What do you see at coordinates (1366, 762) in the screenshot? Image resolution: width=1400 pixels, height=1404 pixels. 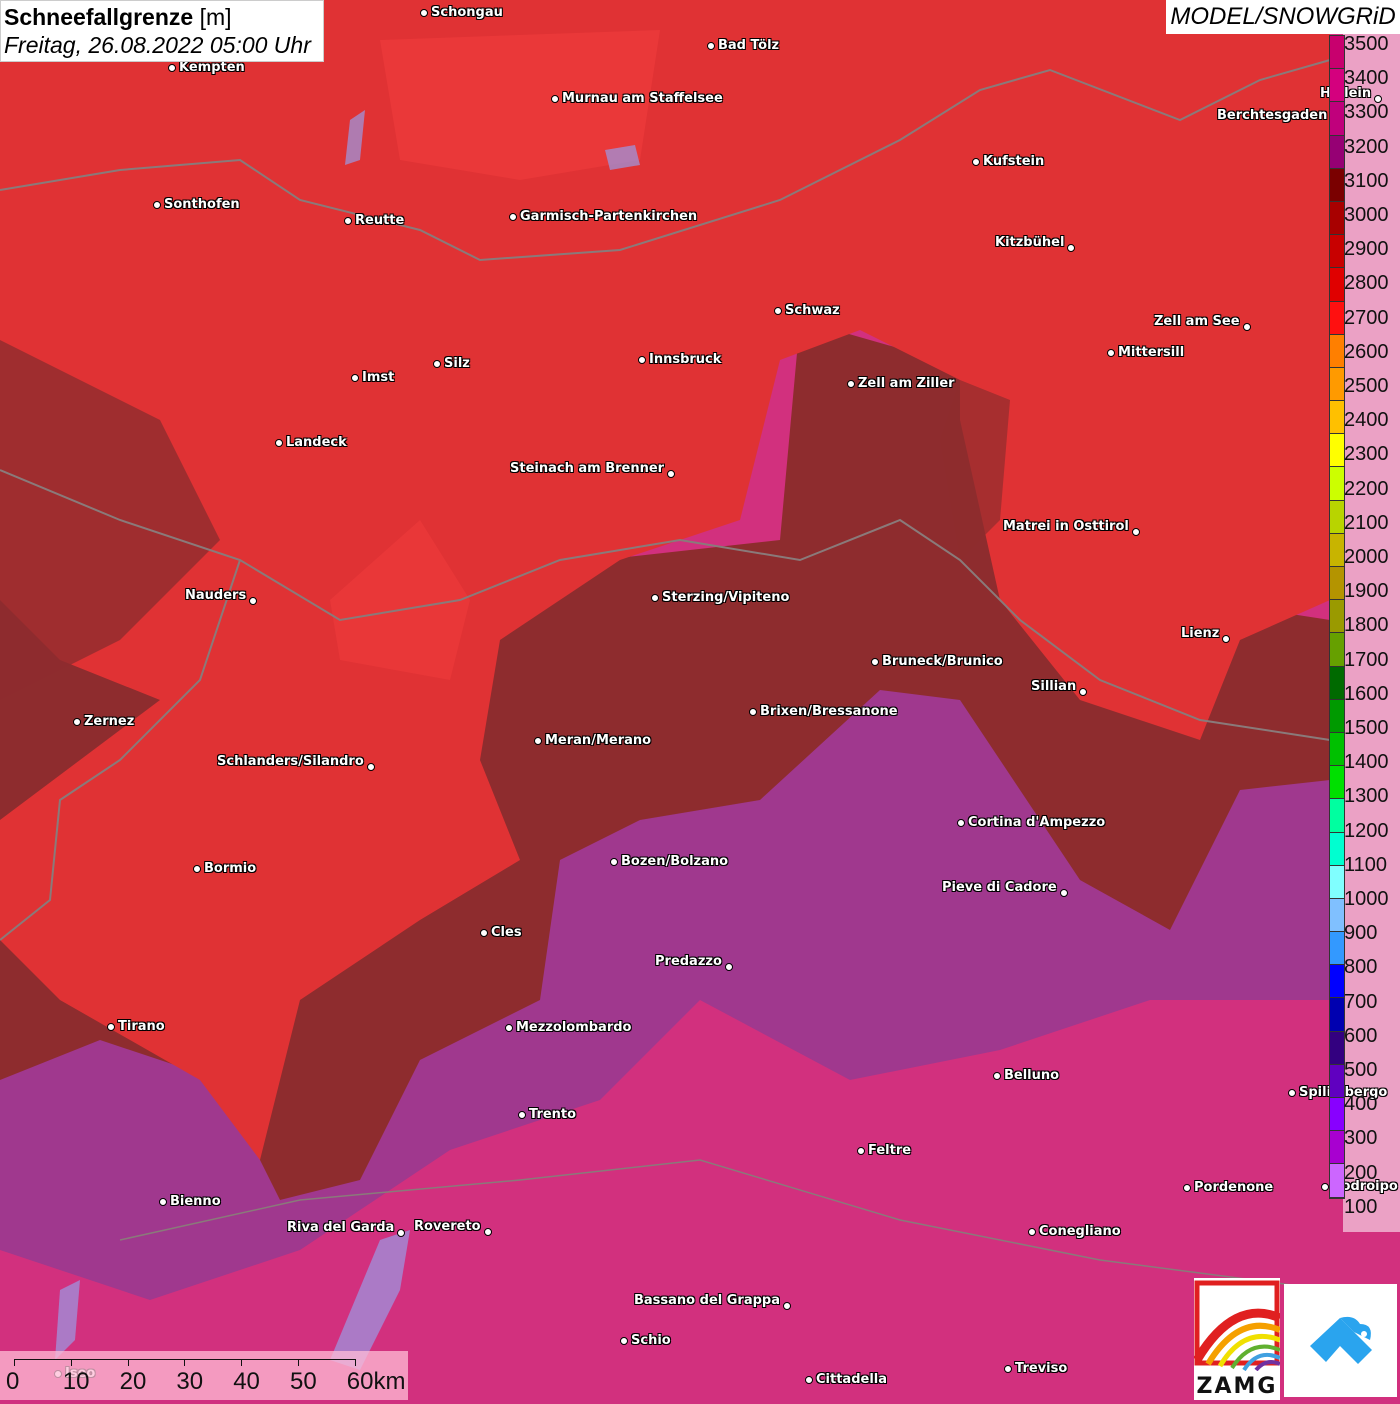 I see `legend-label: 1400` at bounding box center [1366, 762].